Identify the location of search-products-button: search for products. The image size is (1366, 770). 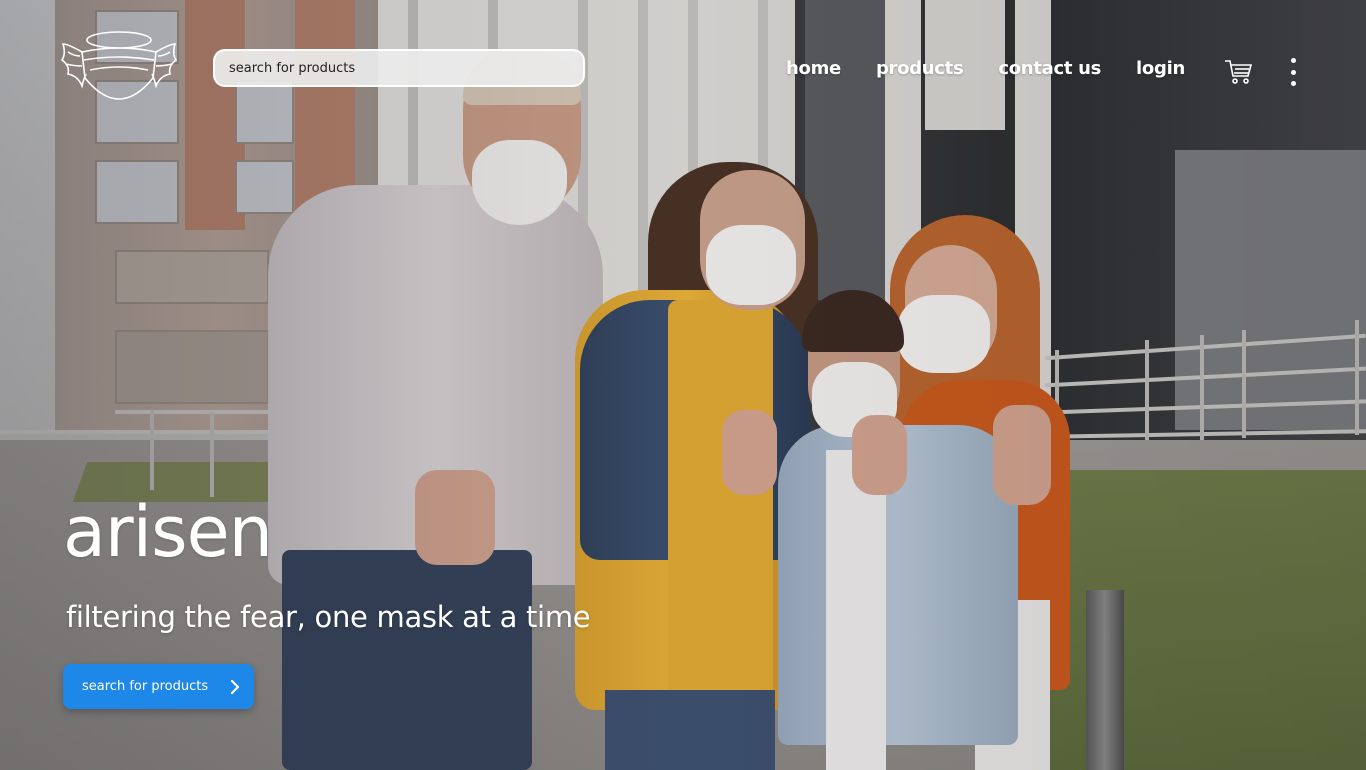
(158, 686).